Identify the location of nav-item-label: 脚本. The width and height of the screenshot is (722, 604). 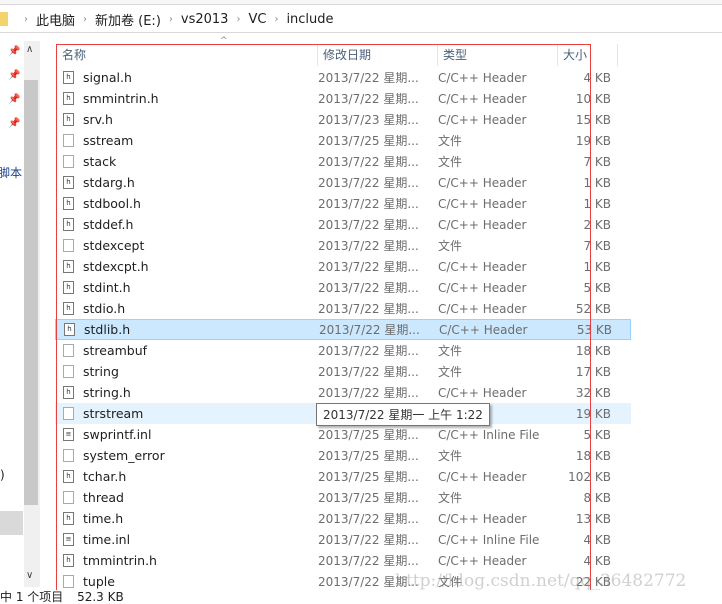
(11, 172).